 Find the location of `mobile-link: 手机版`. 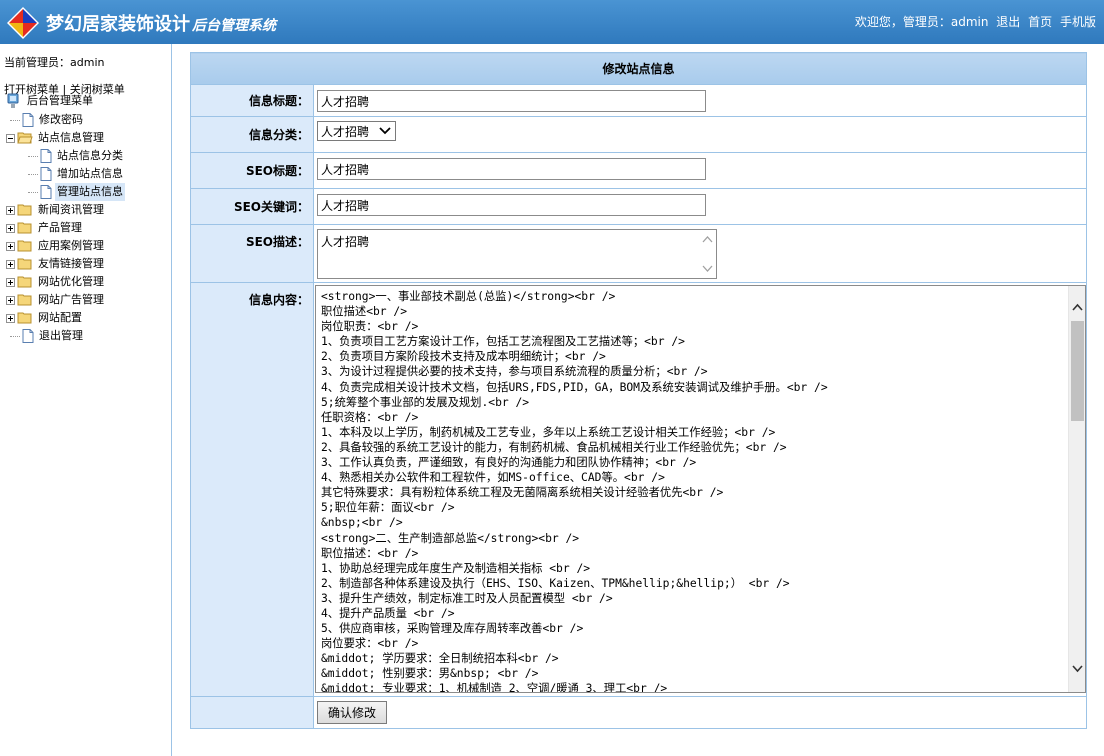

mobile-link: 手机版 is located at coordinates (1078, 22).